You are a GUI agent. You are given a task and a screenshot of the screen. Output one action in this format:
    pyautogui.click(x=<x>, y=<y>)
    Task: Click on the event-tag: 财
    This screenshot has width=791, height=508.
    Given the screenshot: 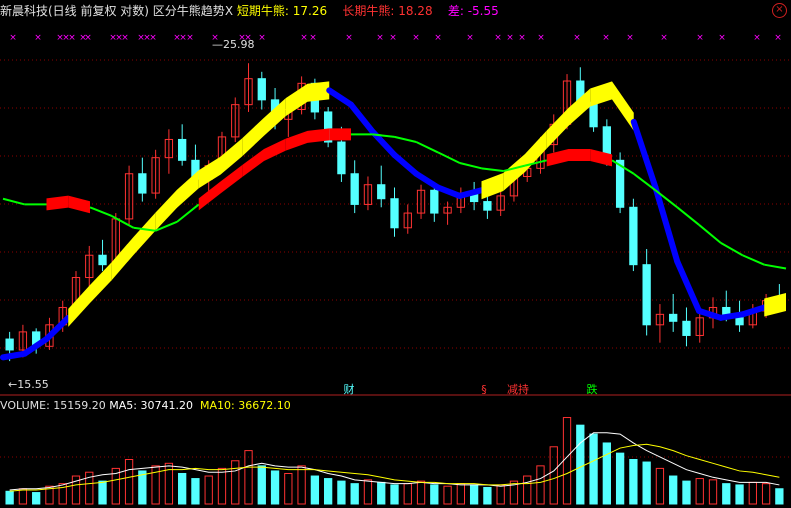 What is the action you would take?
    pyautogui.click(x=349, y=389)
    